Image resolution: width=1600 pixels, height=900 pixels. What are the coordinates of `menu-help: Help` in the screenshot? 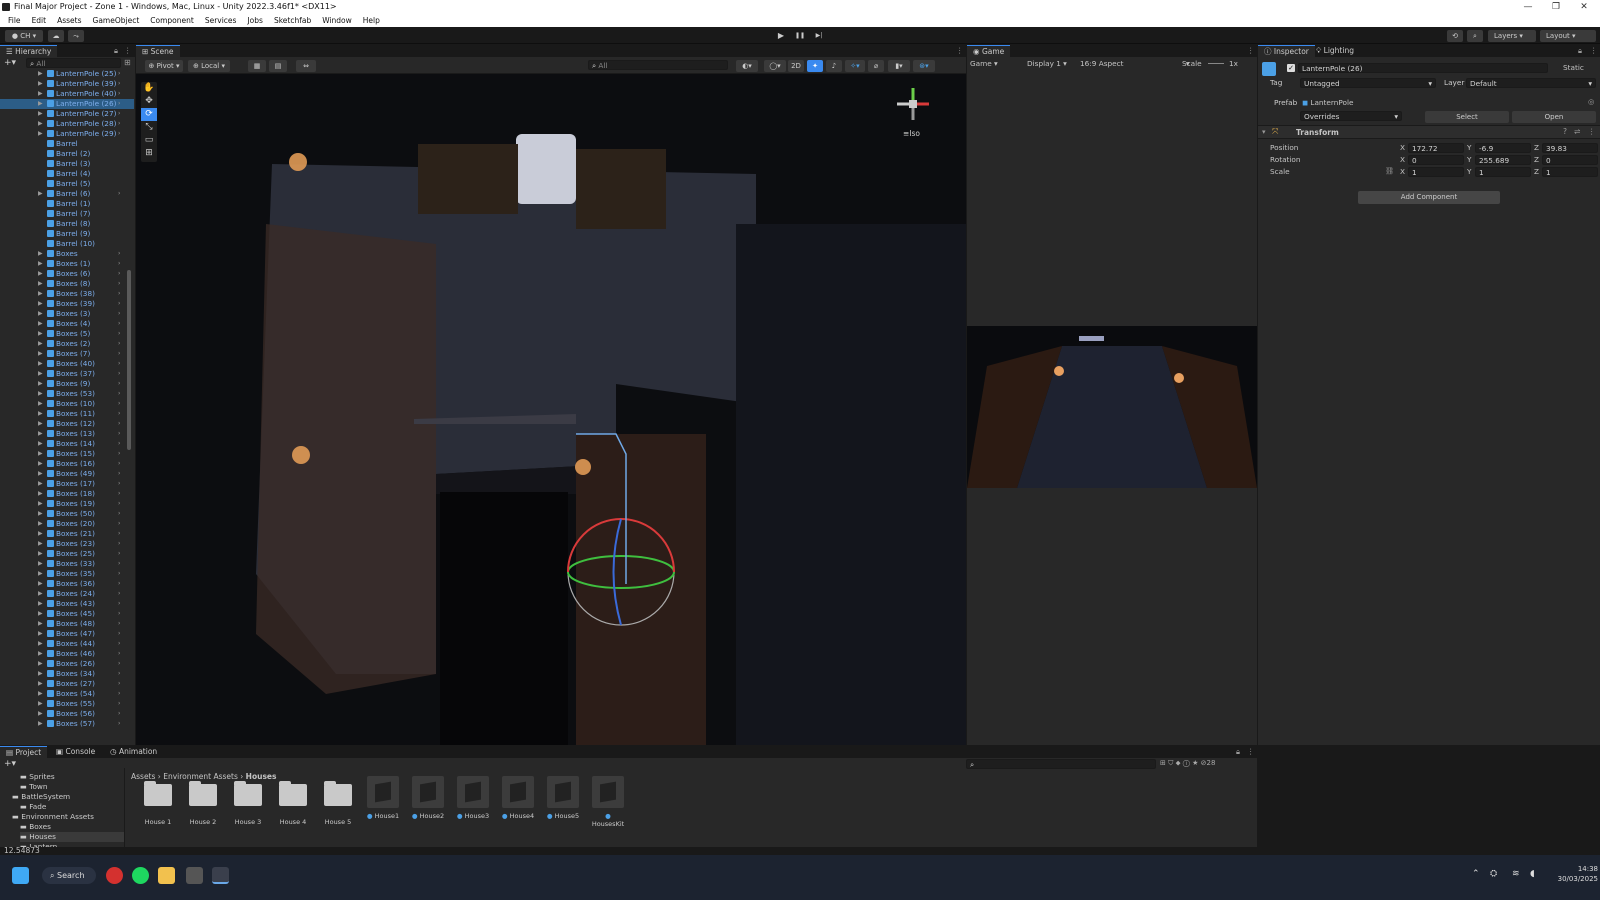 It's located at (371, 20).